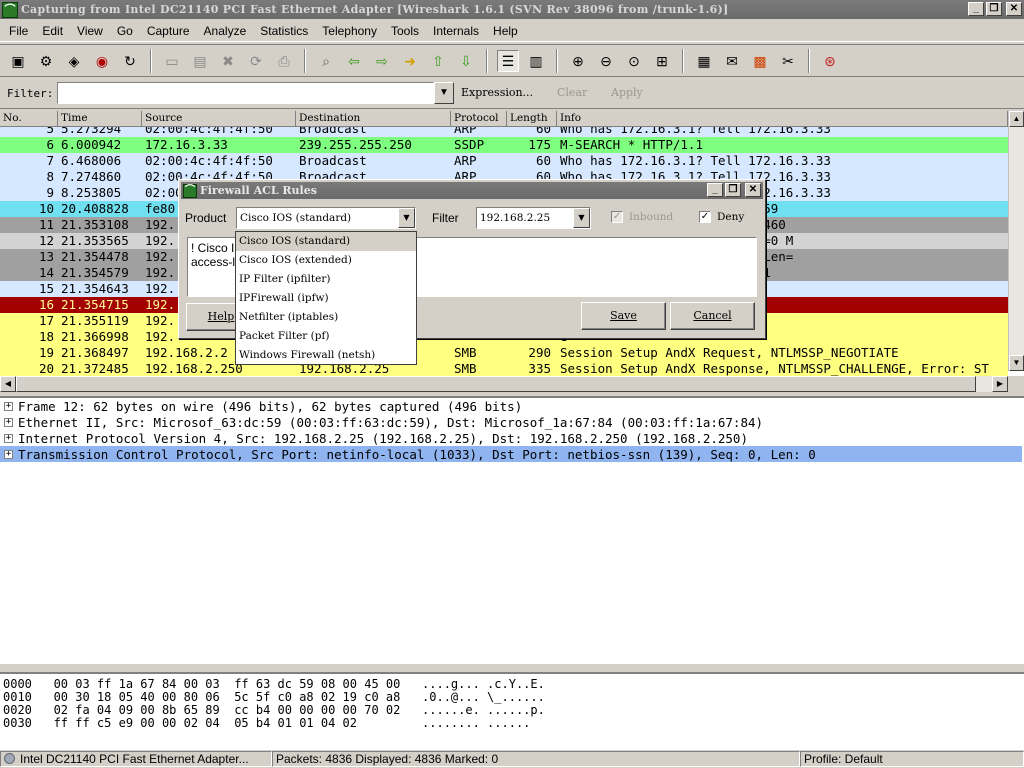 This screenshot has height=768, width=1024. What do you see at coordinates (532, 118) in the screenshot?
I see `column-header-length: Length` at bounding box center [532, 118].